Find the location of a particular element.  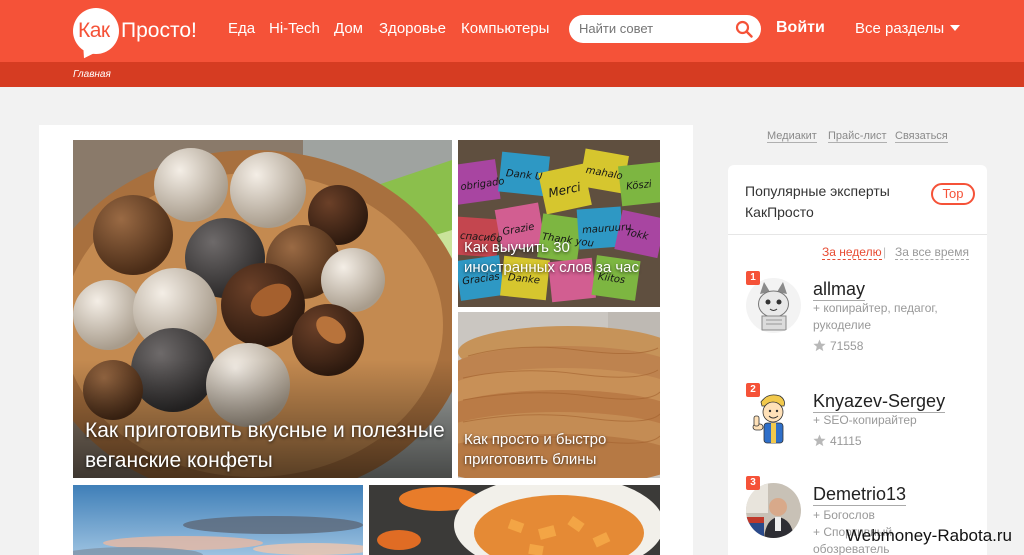

nav-item-computers: Компьютеры is located at coordinates (505, 28).